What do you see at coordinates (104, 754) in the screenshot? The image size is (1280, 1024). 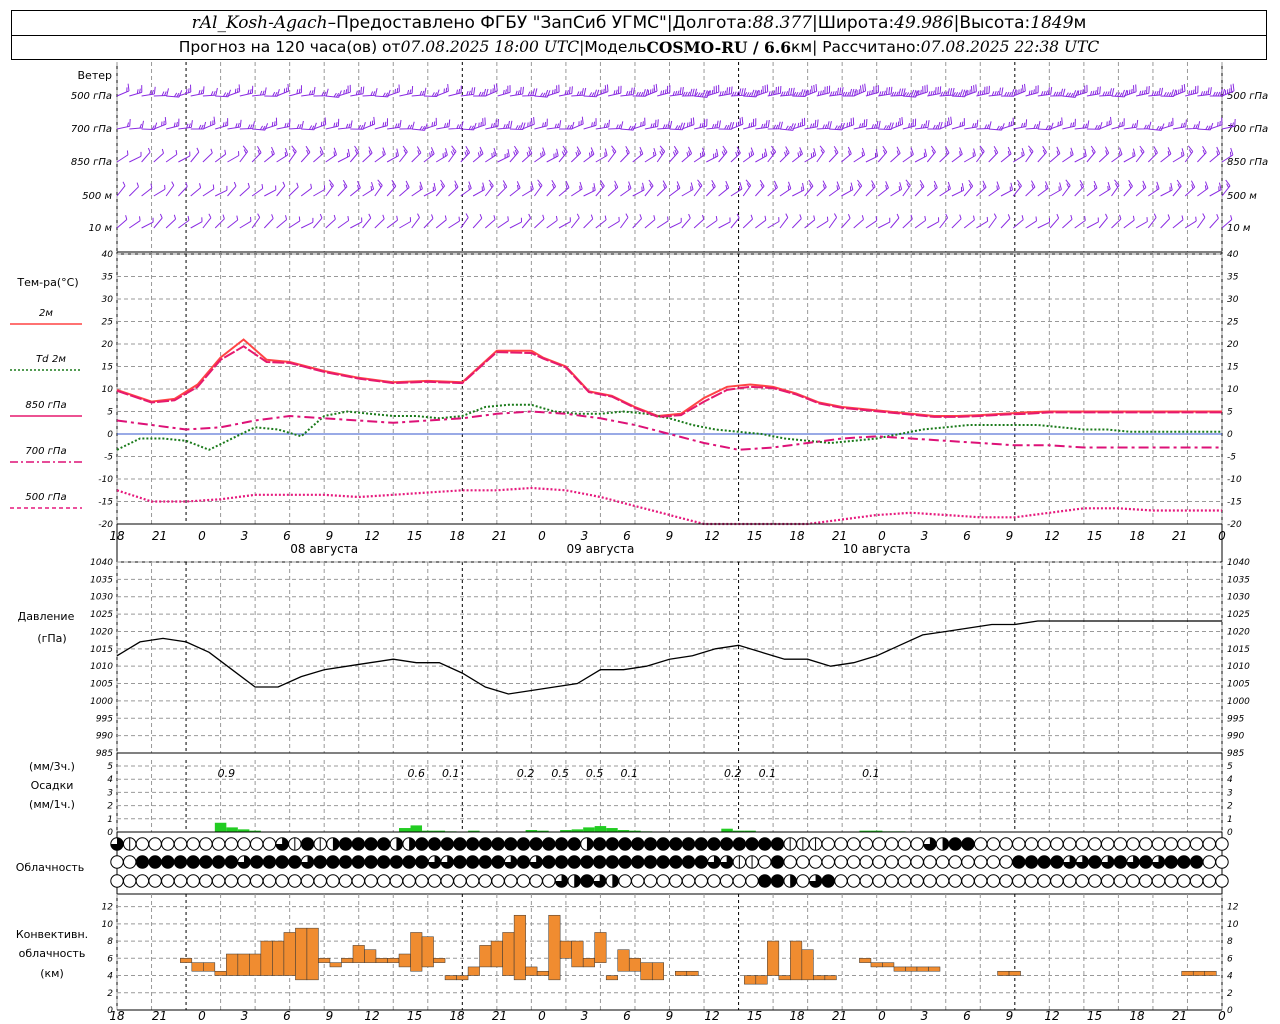 I see `y-tick-left: 985` at bounding box center [104, 754].